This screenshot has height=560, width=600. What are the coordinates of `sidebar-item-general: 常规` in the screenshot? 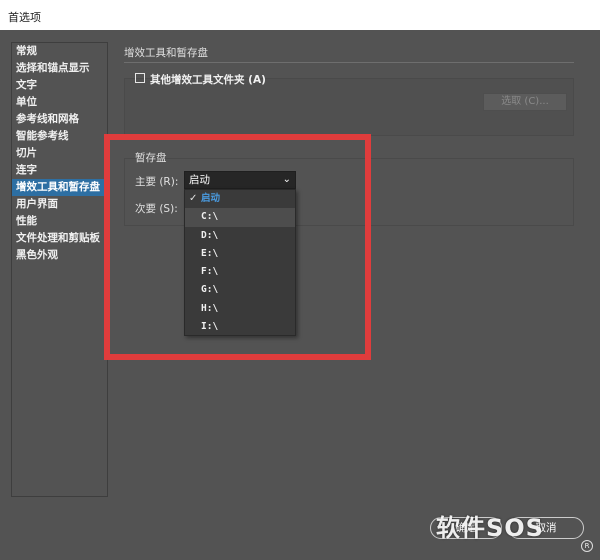 It's located at (59, 51).